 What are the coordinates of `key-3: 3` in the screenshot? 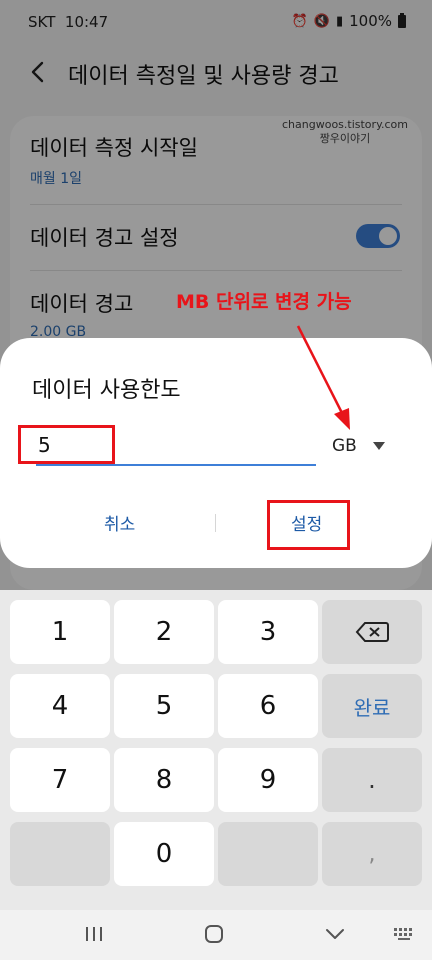 It's located at (268, 632).